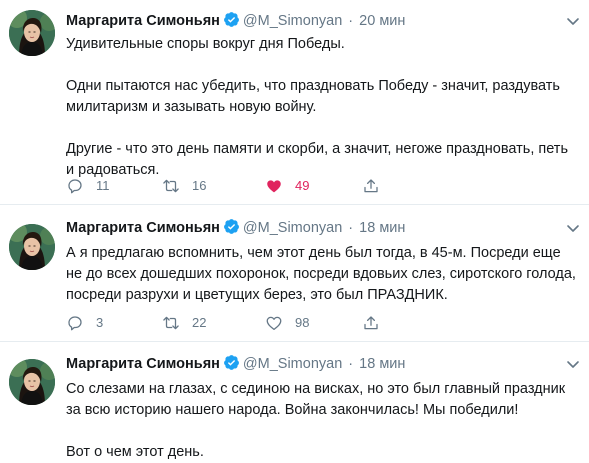 The image size is (589, 463). I want to click on tweet-time: 20 мин, so click(382, 21).